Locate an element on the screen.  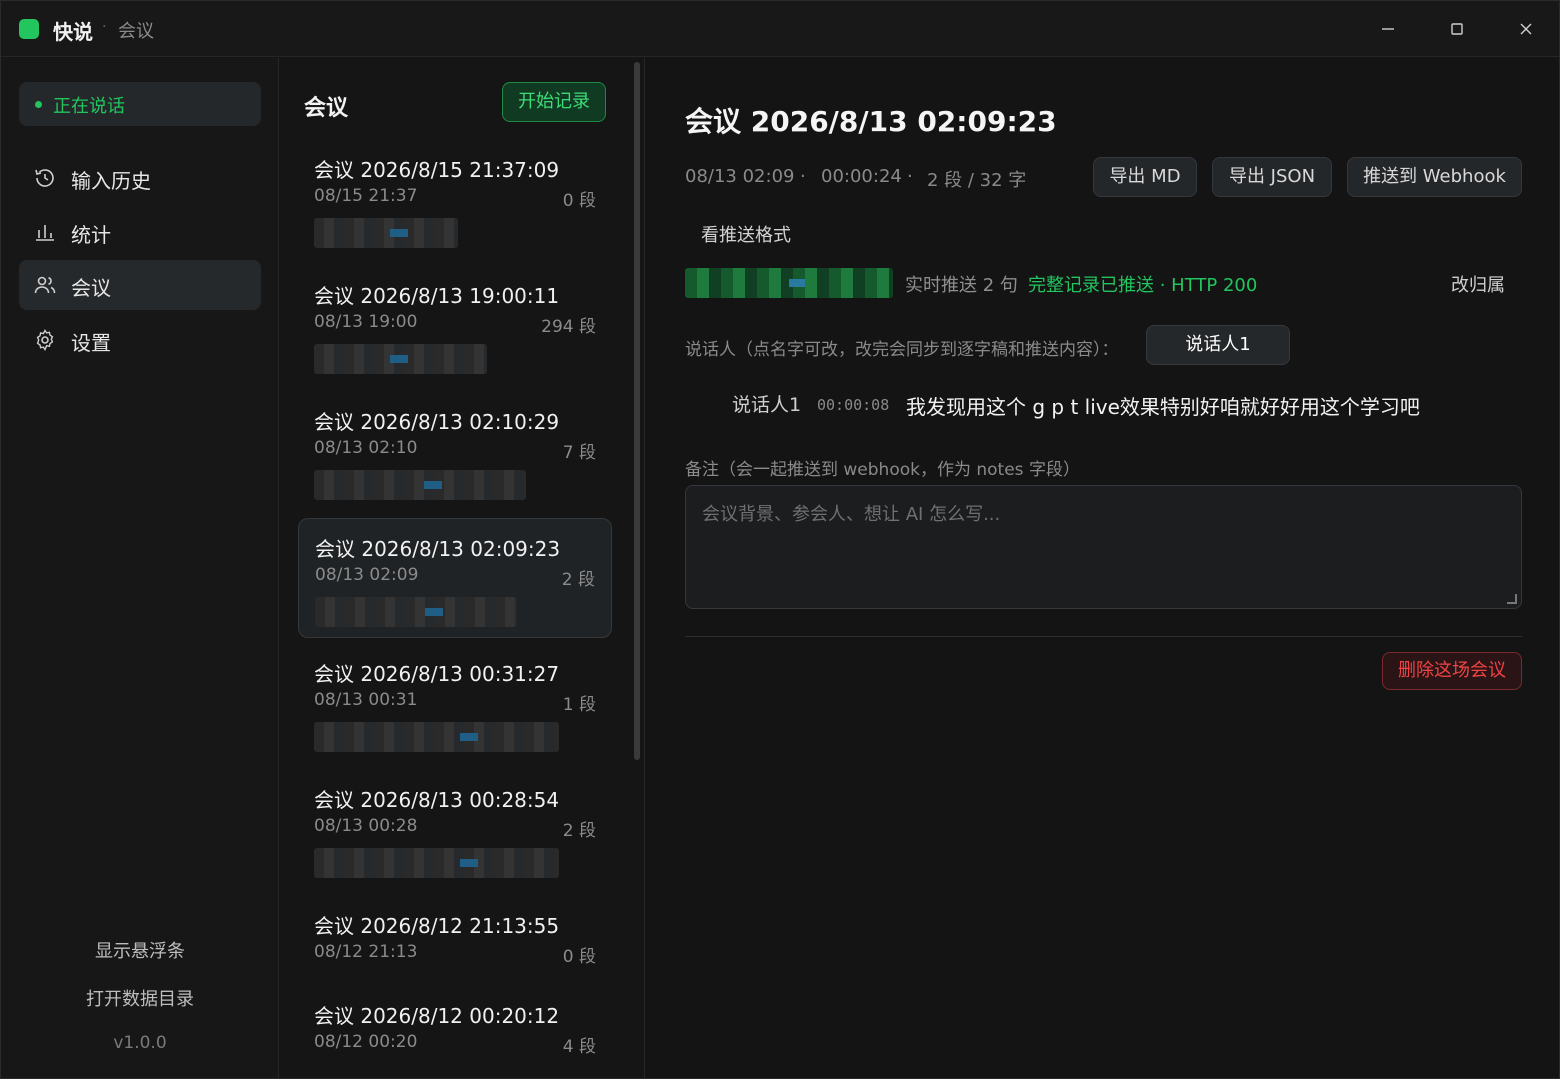
meeting-card: 会议 2026/8/13 02:10:29 08/13 02:10 7 段 is located at coordinates (455, 452).